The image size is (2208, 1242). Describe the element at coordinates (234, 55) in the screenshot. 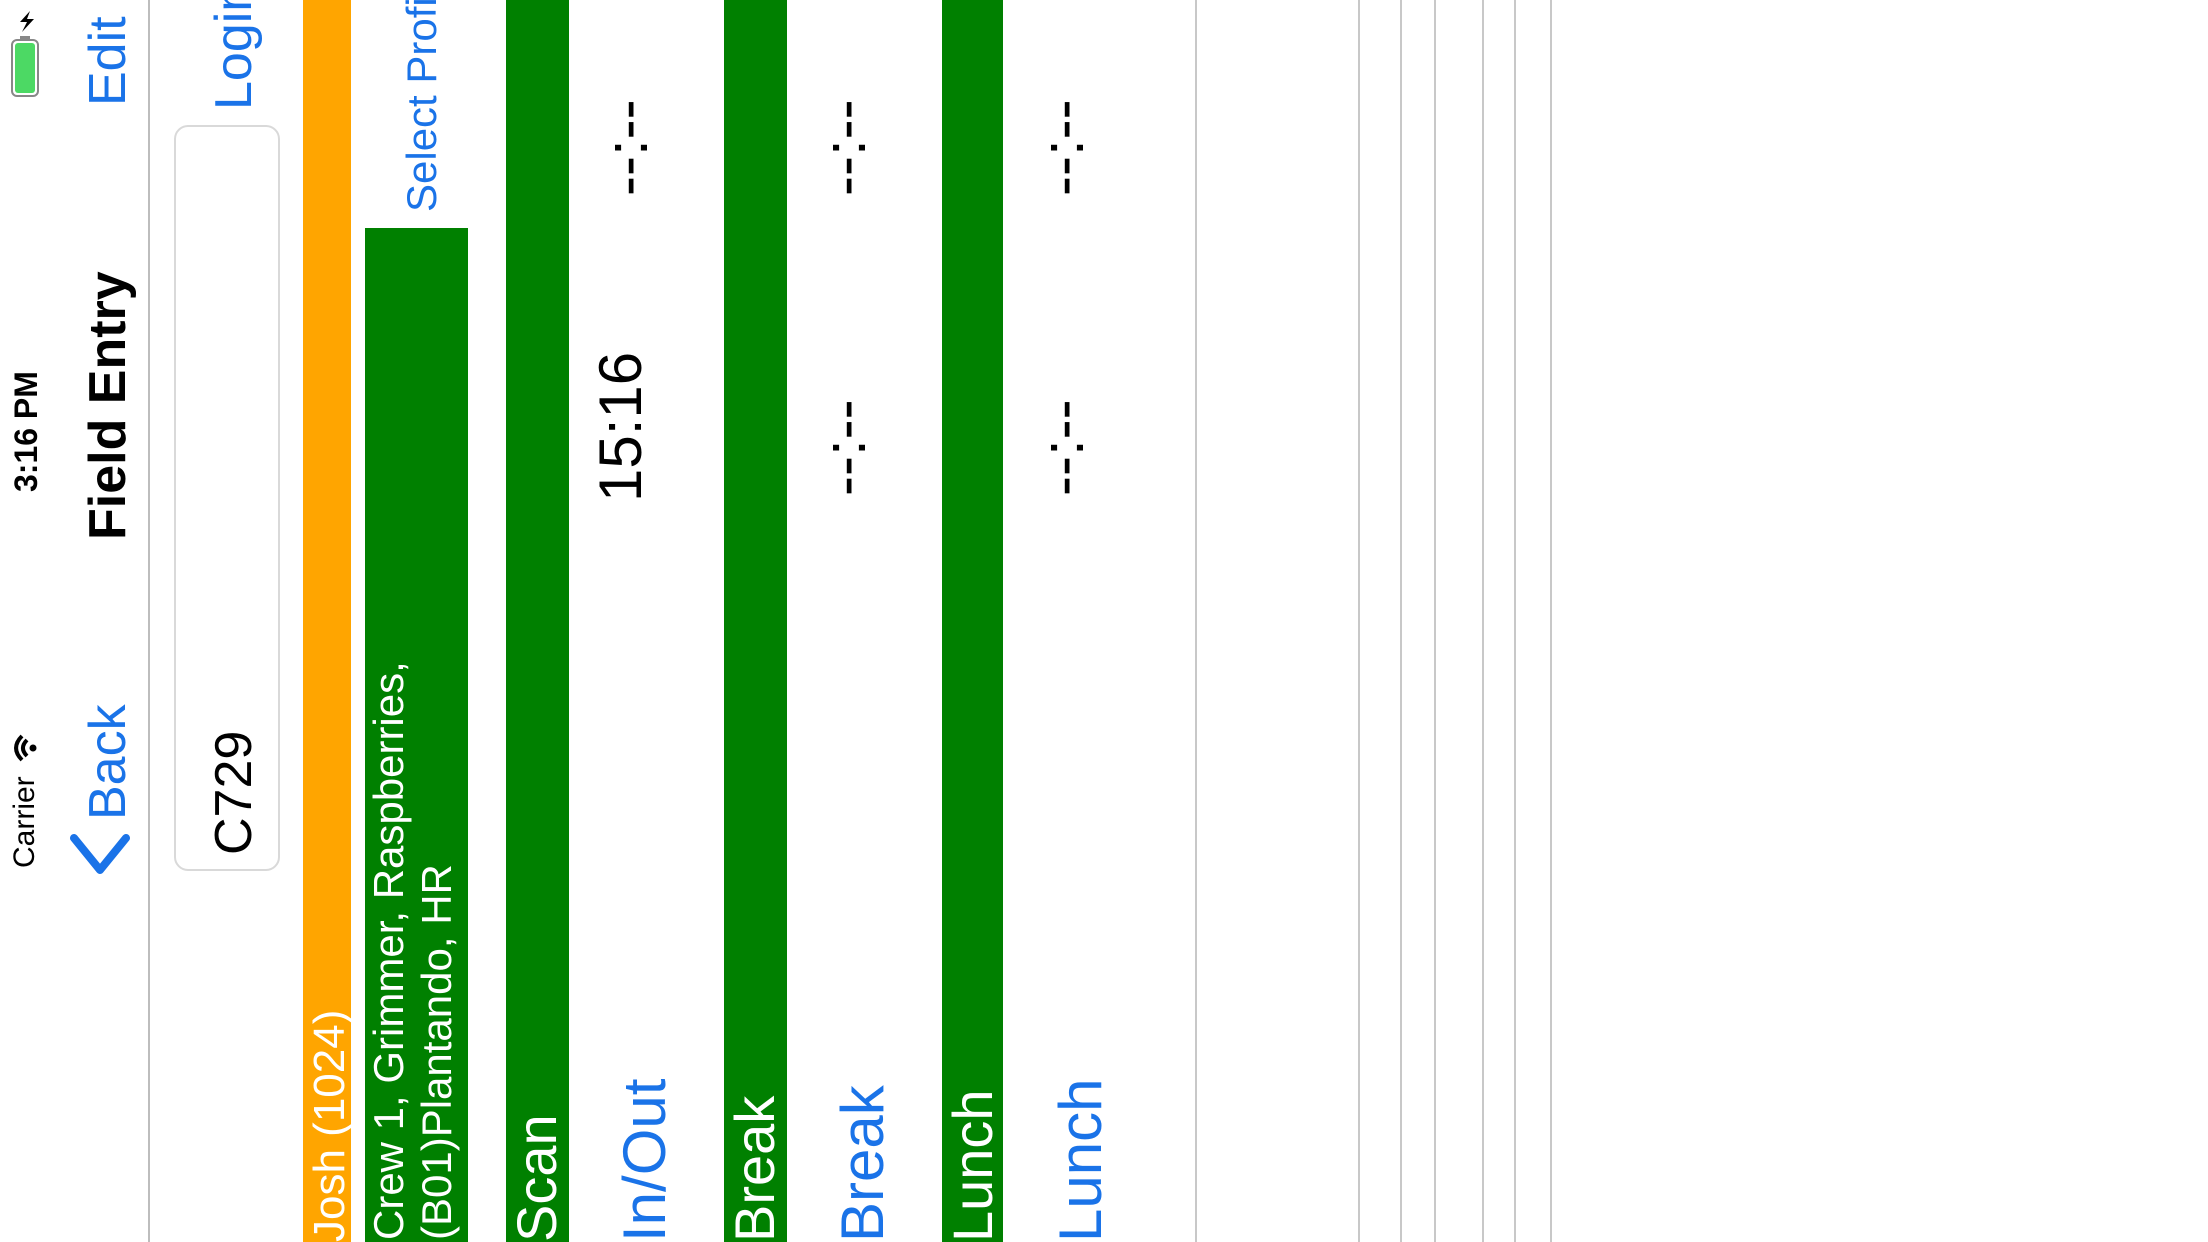

I see `login-button: Login` at that location.